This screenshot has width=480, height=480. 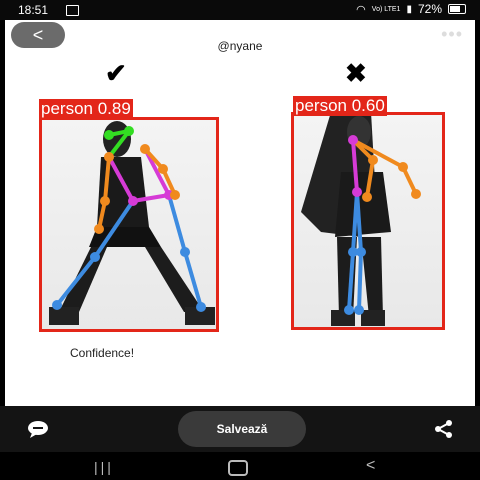 What do you see at coordinates (240, 46) in the screenshot?
I see `username: @nyane` at bounding box center [240, 46].